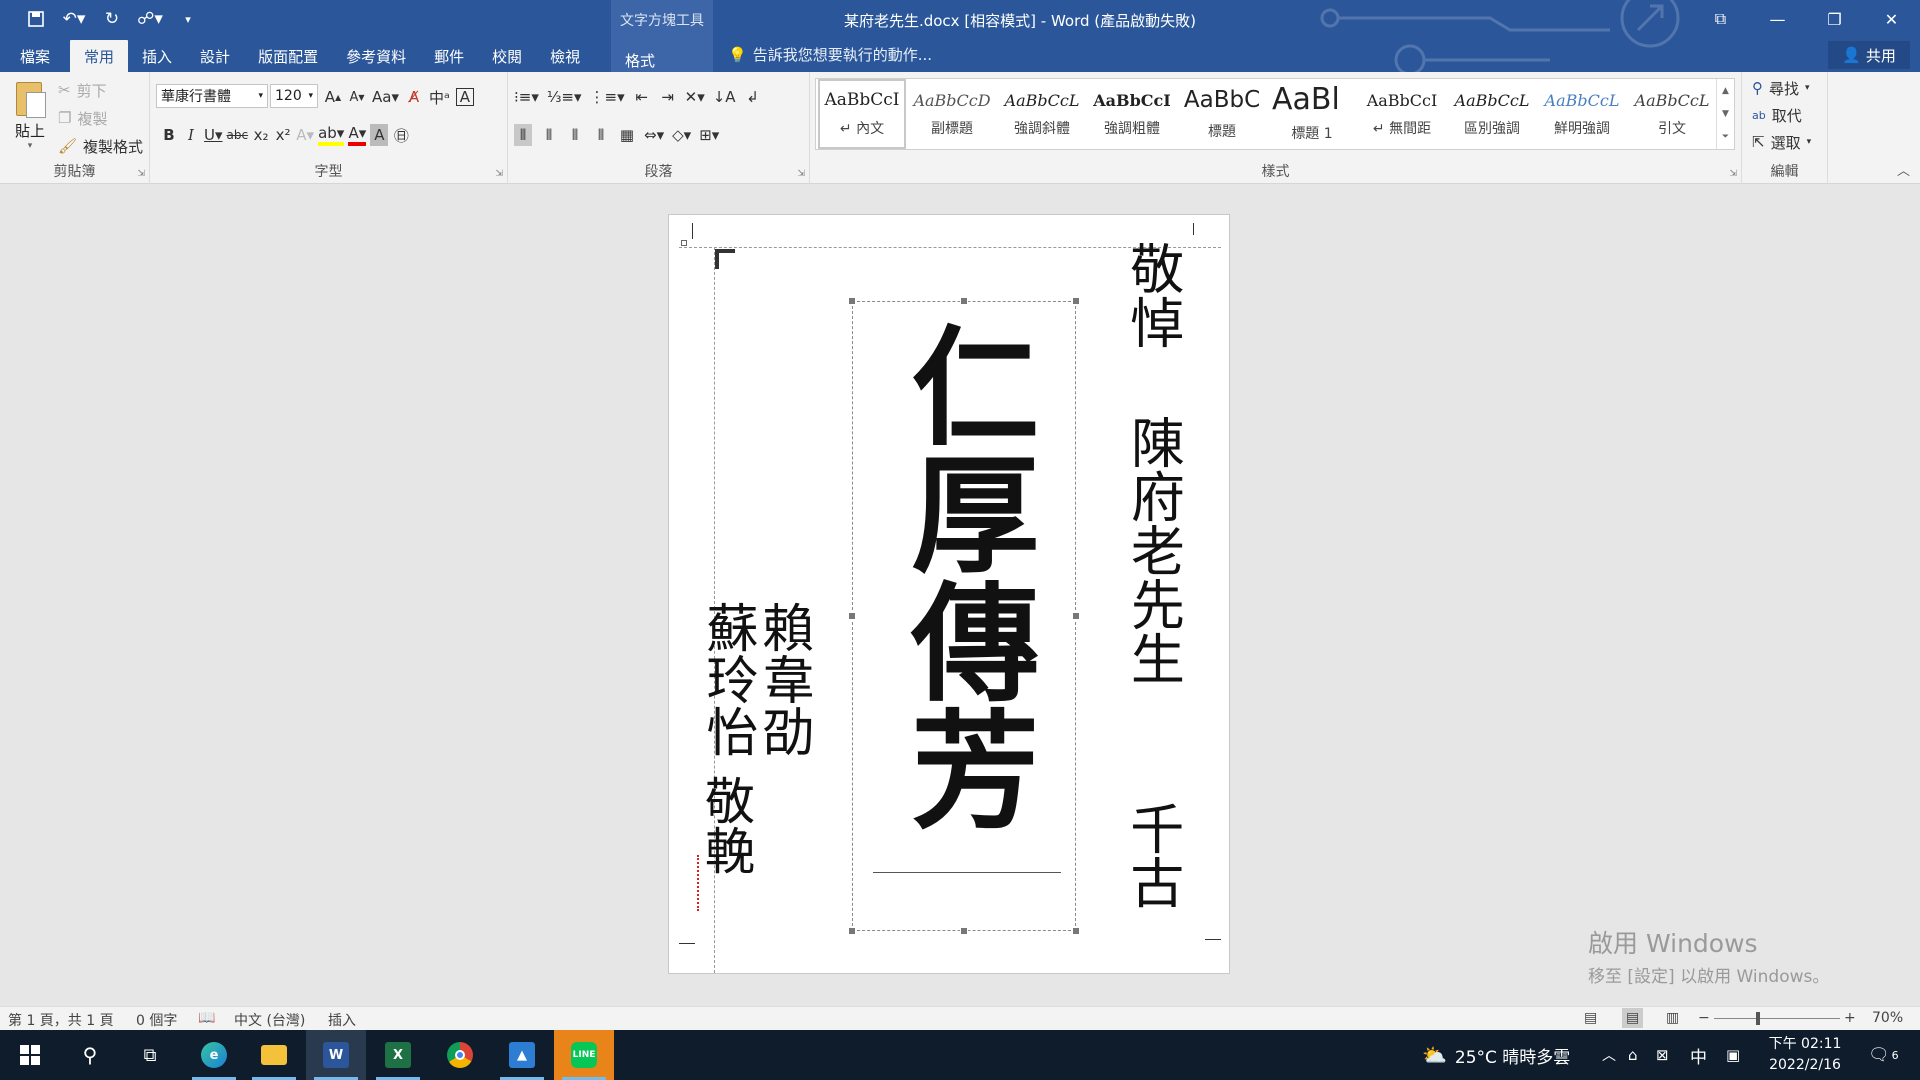 The width and height of the screenshot is (1920, 1080). Describe the element at coordinates (507, 56) in the screenshot. I see `tab-review: 校閱` at that location.